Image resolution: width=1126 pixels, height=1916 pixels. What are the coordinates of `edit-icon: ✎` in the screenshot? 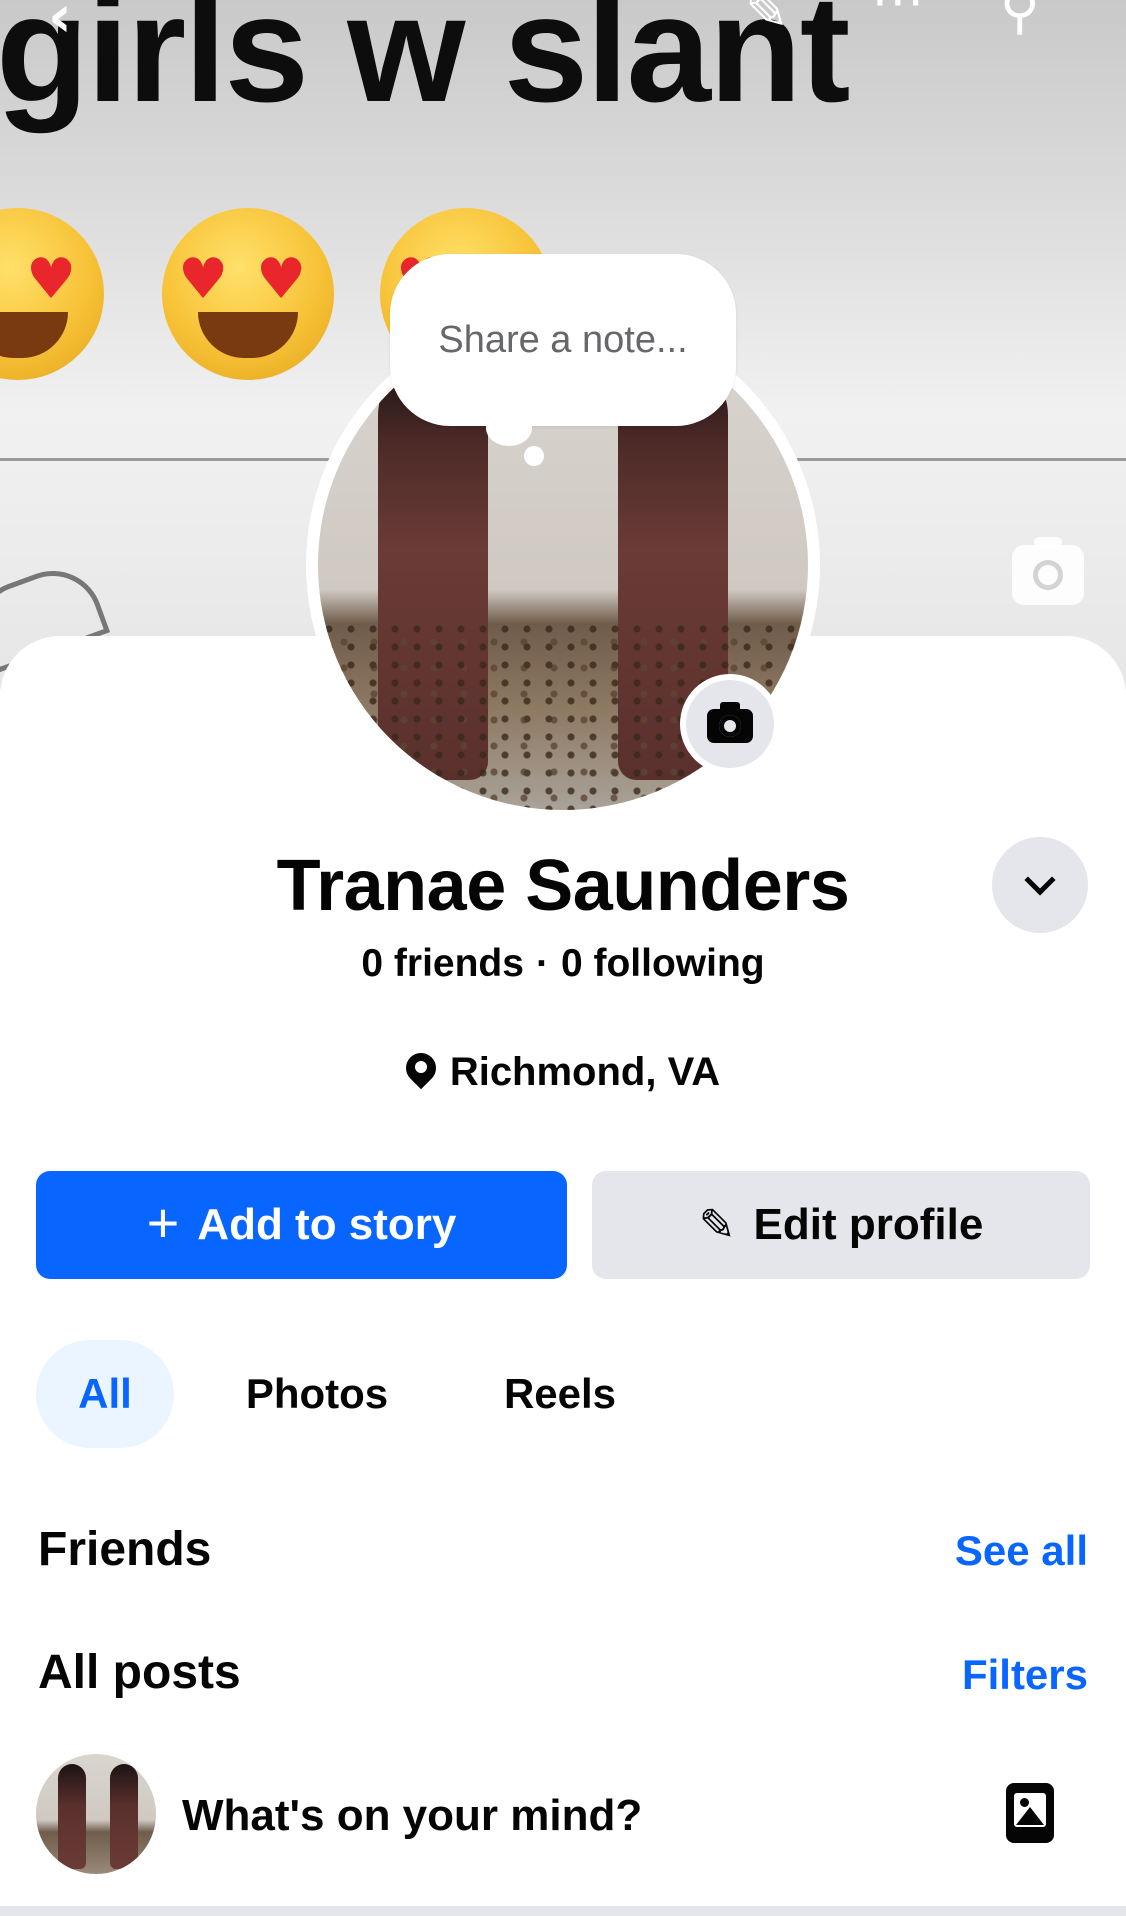 It's located at (767, 21).